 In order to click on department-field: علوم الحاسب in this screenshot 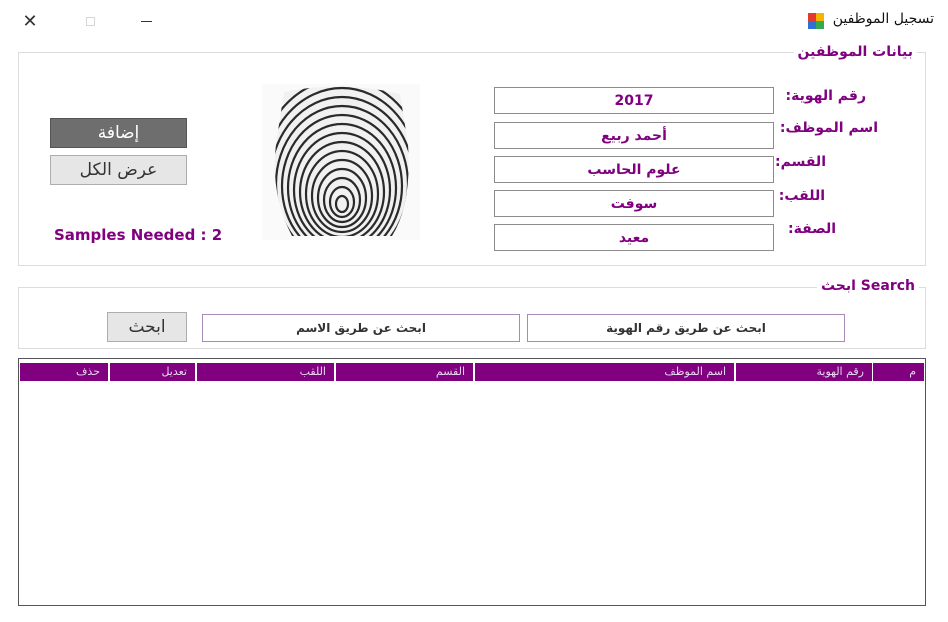, I will do `click(634, 169)`.